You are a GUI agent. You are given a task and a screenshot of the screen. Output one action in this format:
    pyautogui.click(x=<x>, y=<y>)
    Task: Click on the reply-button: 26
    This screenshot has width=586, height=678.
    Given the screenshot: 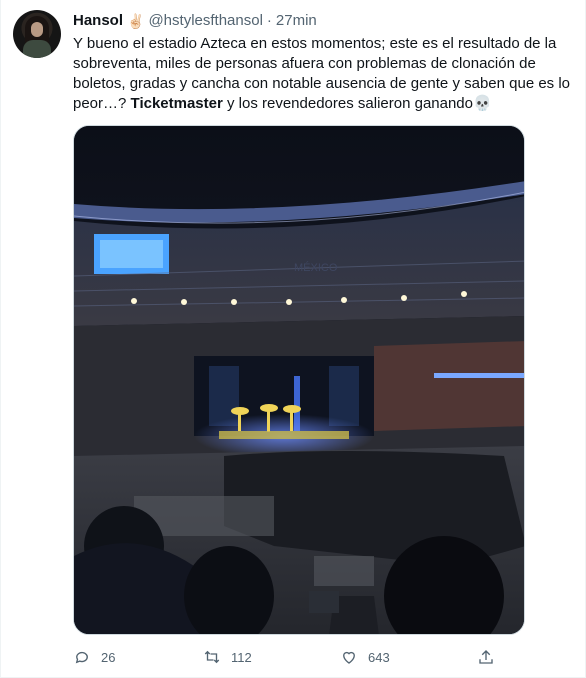 What is the action you would take?
    pyautogui.click(x=94, y=657)
    